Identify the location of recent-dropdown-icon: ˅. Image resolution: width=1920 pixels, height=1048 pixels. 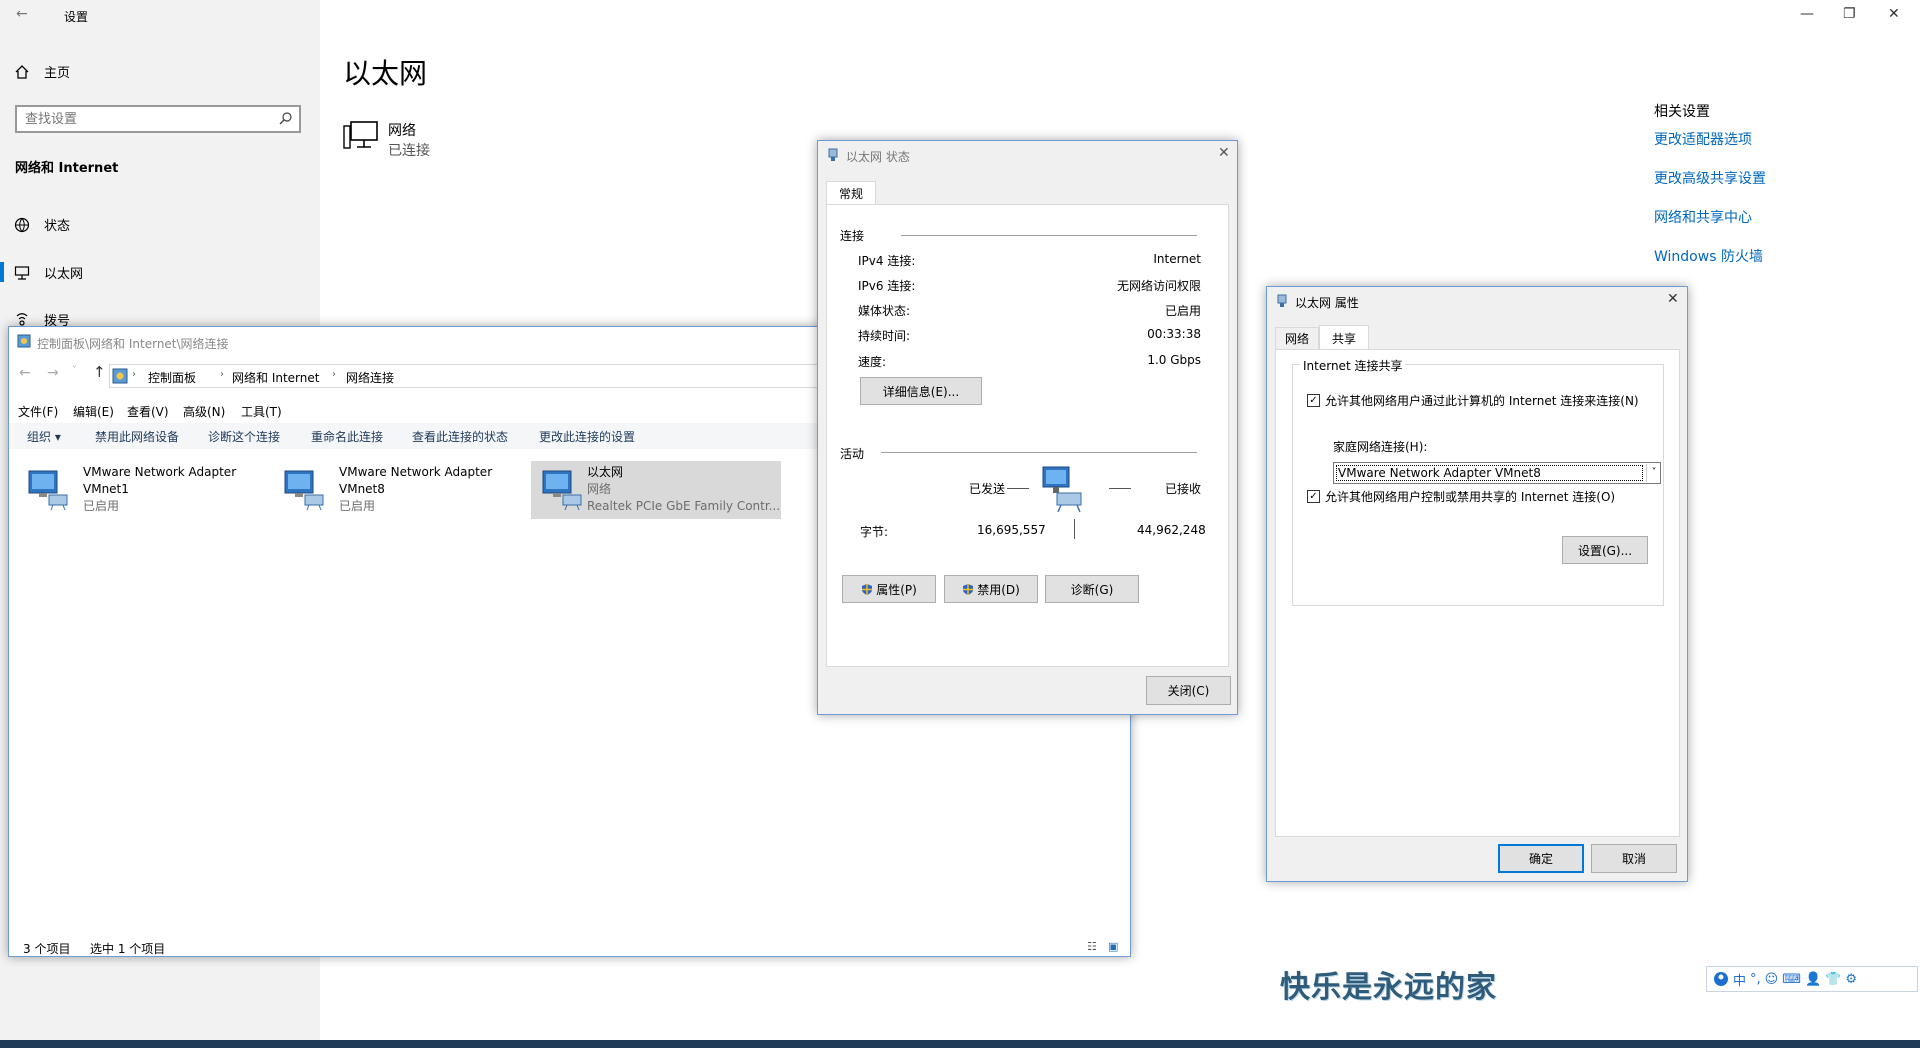
(74, 370).